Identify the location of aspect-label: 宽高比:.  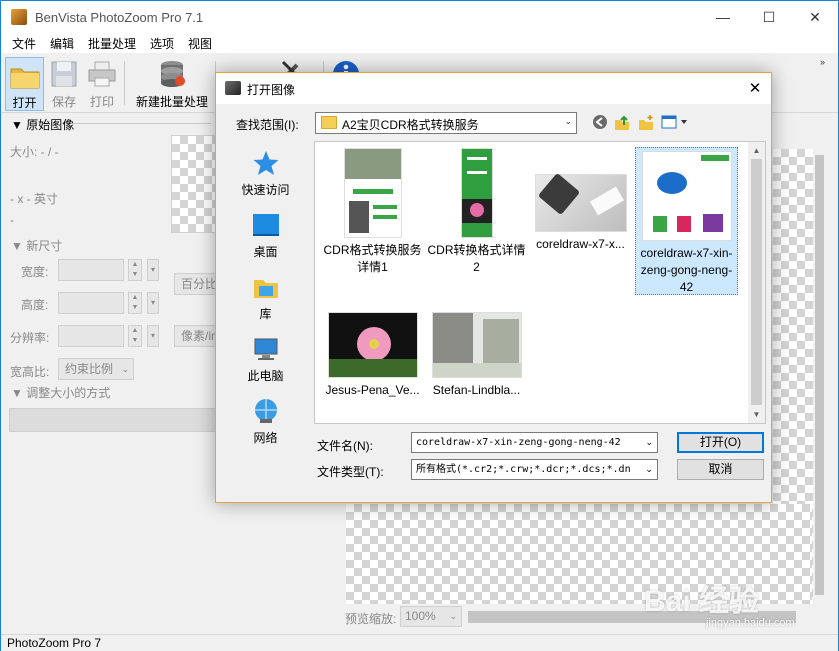
(30, 372).